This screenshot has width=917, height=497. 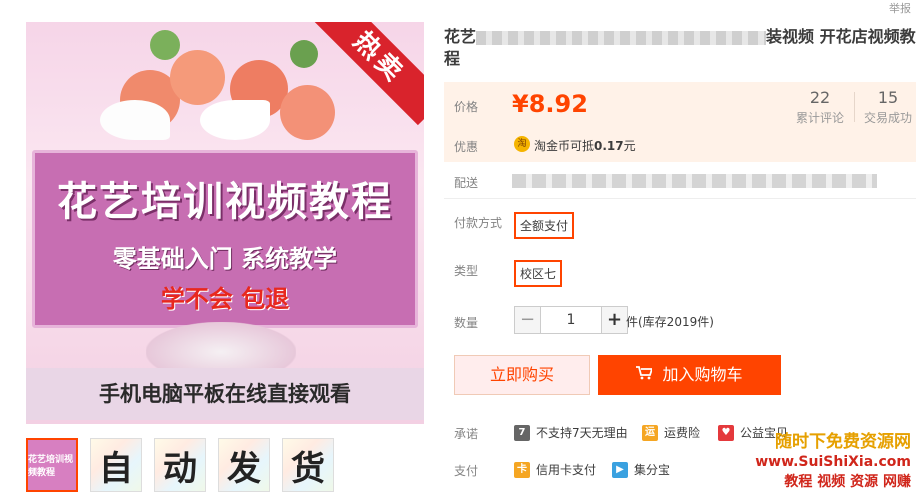 I want to click on taobao-coin-icon: 淘, so click(x=522, y=144).